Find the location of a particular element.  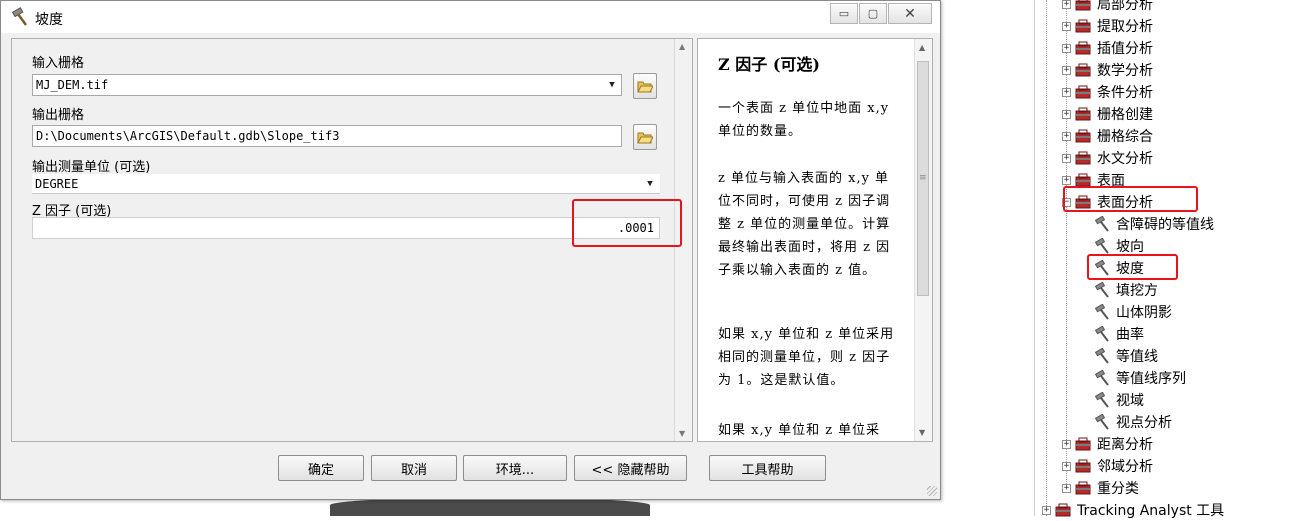

toolset-item: + 插值分析 is located at coordinates (1107, 48).